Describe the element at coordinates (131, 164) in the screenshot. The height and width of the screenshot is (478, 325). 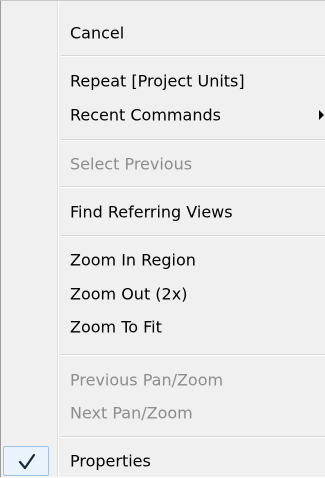
I see `menu-item-label: Select Previous` at that location.